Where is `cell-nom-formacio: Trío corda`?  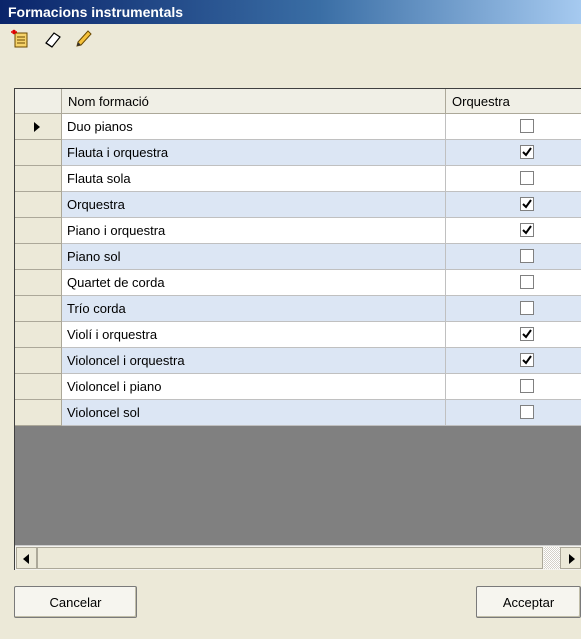
cell-nom-formacio: Trío corda is located at coordinates (254, 309).